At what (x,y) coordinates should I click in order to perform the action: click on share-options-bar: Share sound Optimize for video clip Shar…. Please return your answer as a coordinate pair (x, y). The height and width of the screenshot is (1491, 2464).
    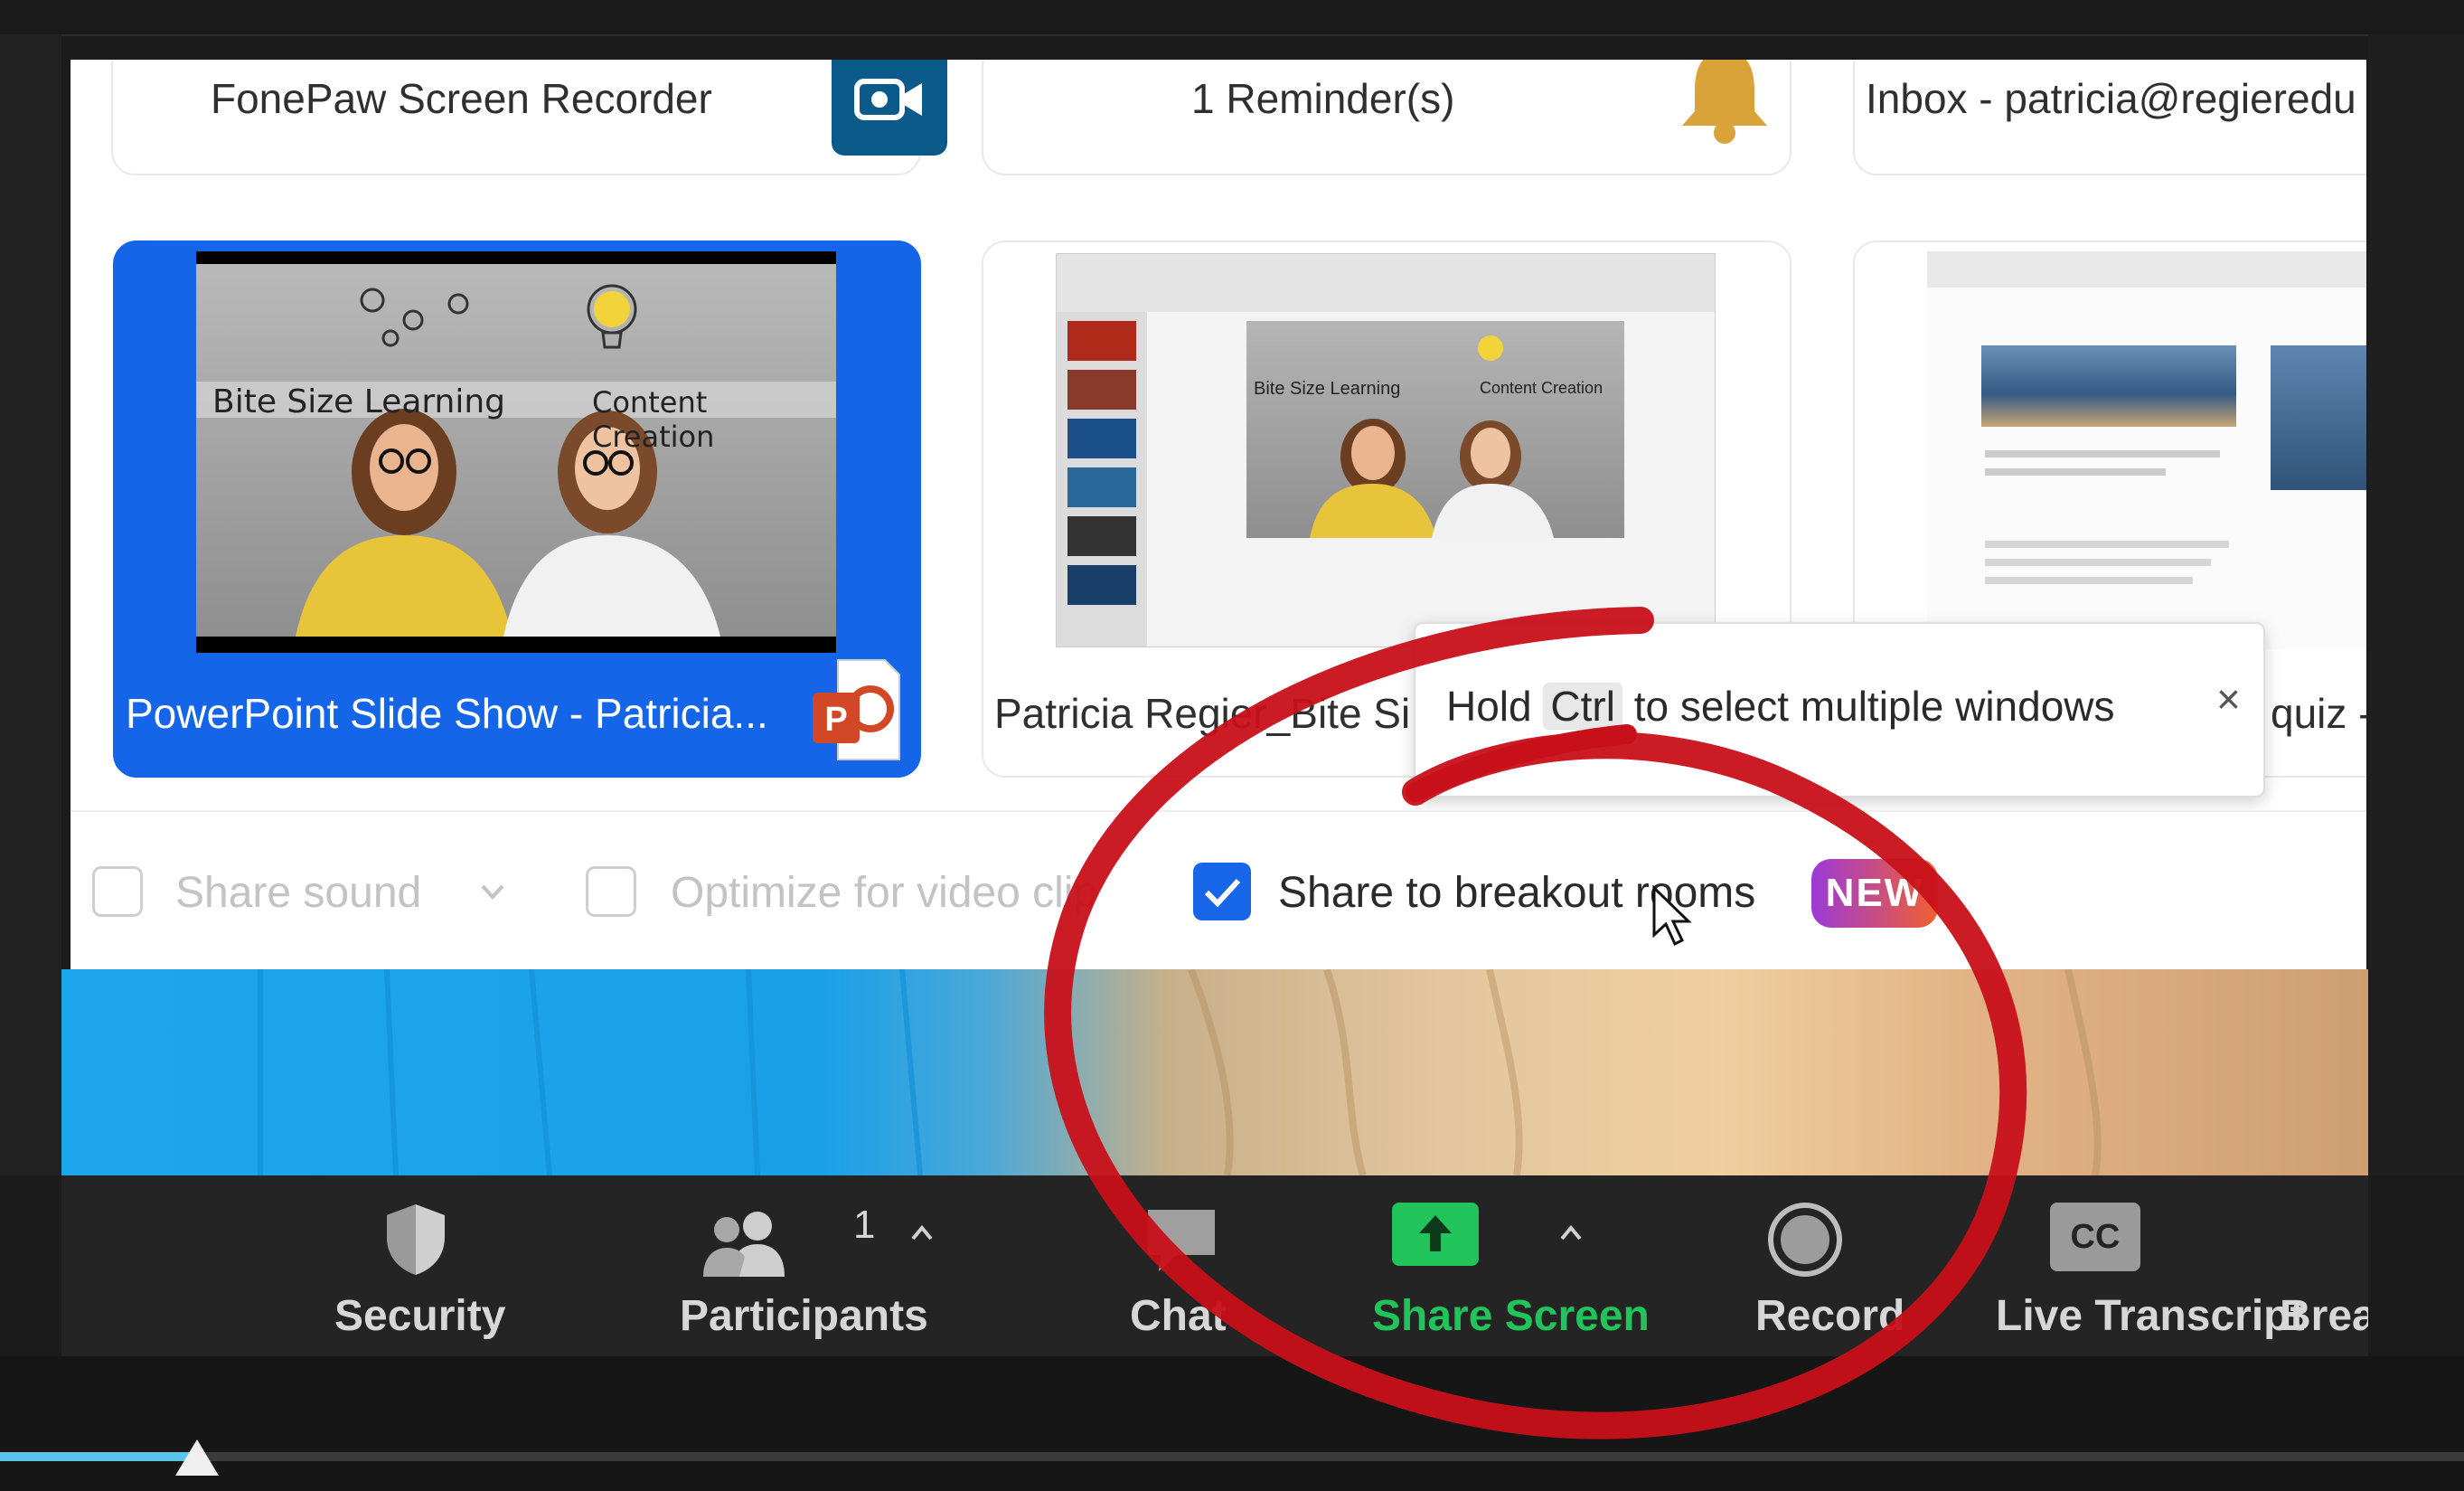
    Looking at the image, I should click on (1218, 889).